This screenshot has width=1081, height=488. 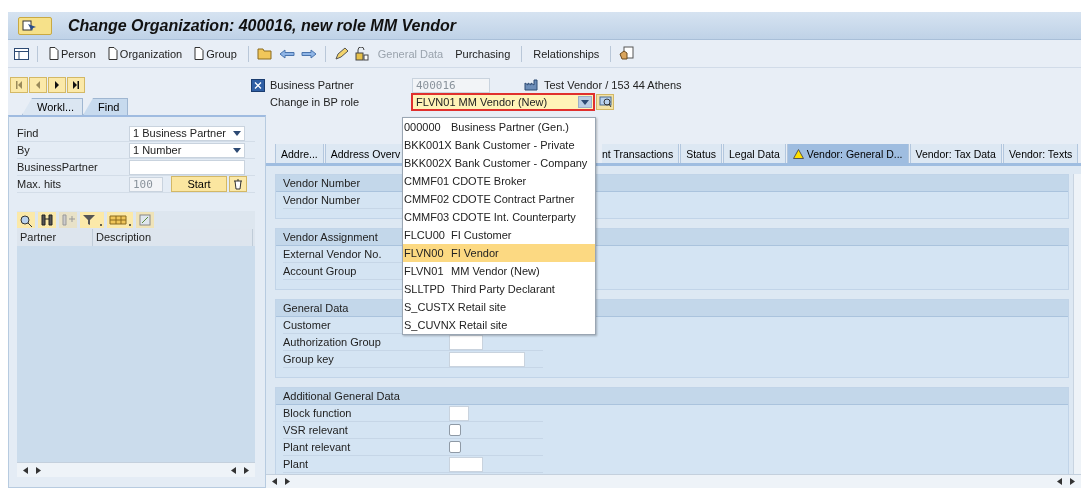 What do you see at coordinates (317, 447) in the screenshot?
I see `field-label: Plant relevant` at bounding box center [317, 447].